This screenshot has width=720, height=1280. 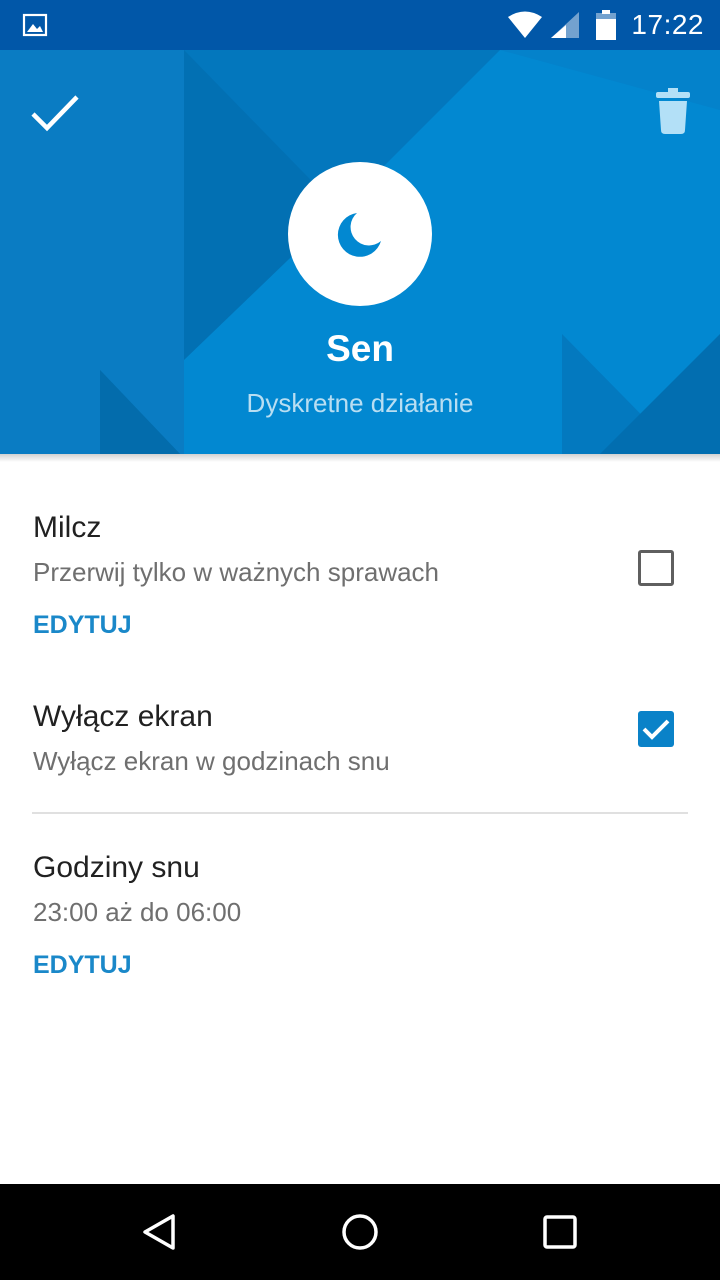 What do you see at coordinates (123, 716) in the screenshot?
I see `setting-screen-off-title: Wyłącz ekran` at bounding box center [123, 716].